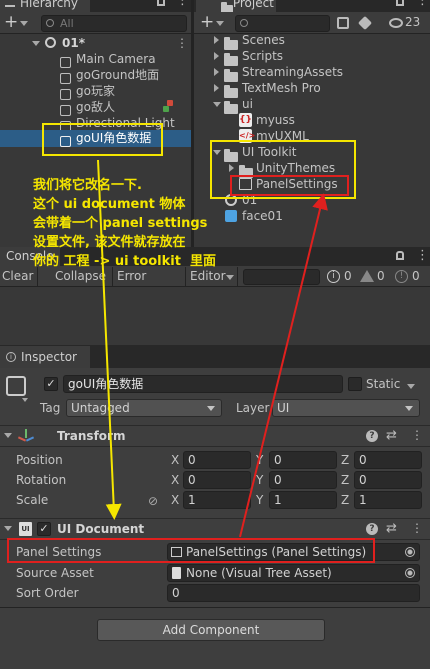 This screenshot has height=669, width=430. What do you see at coordinates (312, 105) in the screenshot?
I see `project-item: ui` at bounding box center [312, 105].